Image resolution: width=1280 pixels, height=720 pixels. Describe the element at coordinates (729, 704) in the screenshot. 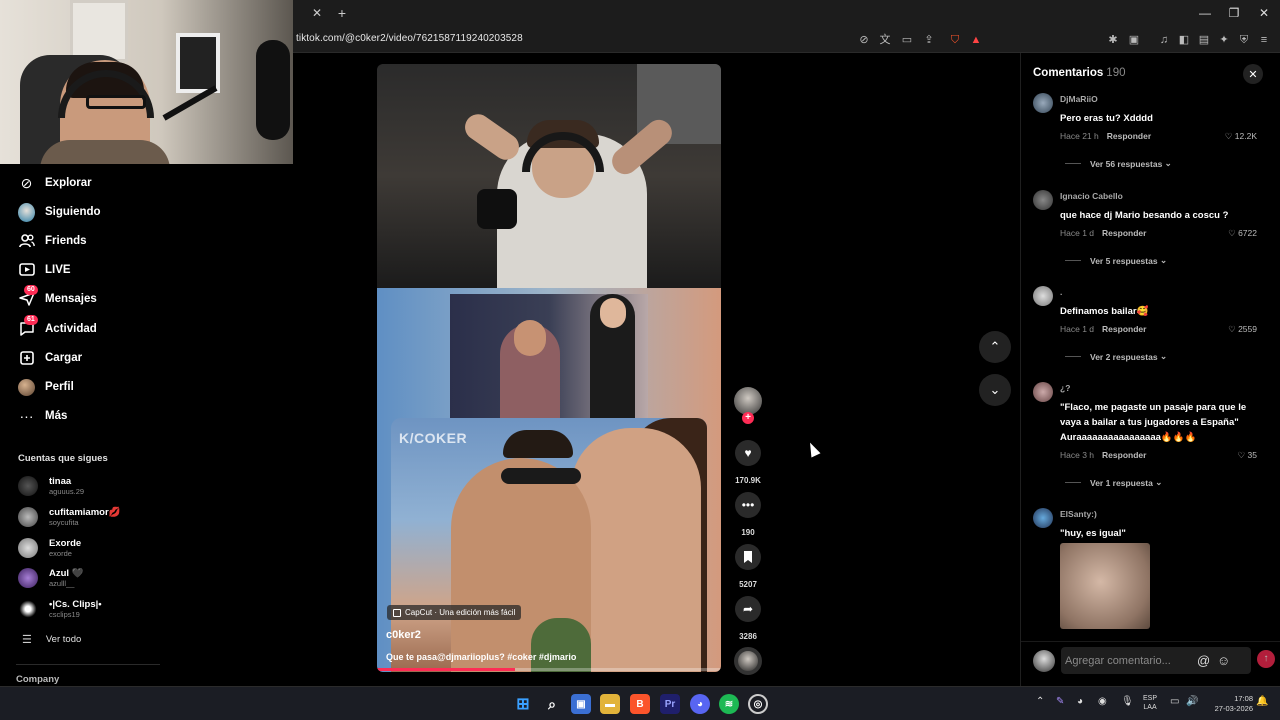

I see `spotify-icon: ≋` at that location.